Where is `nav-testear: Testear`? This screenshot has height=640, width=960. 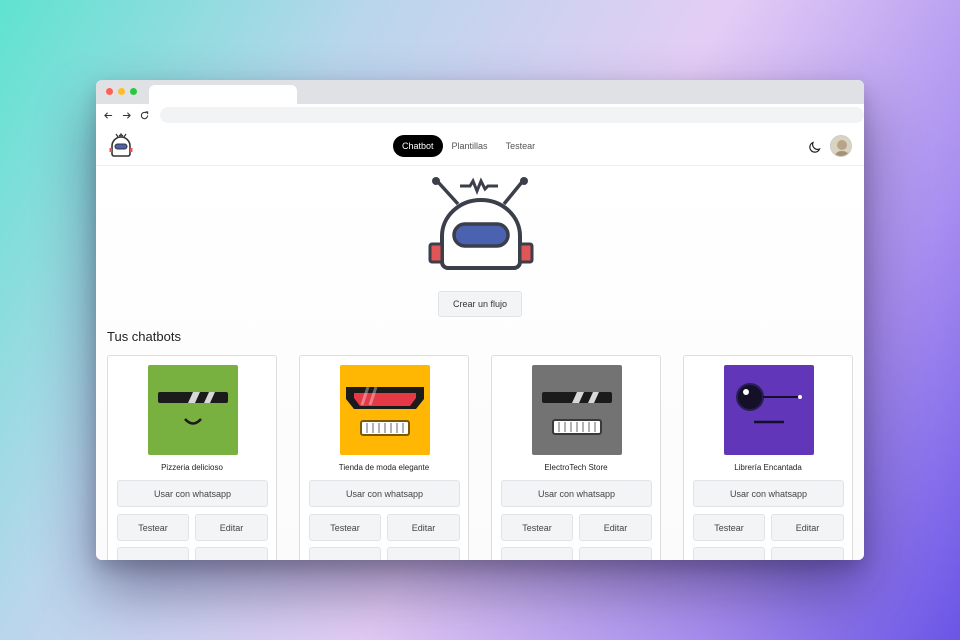 nav-testear: Testear is located at coordinates (521, 146).